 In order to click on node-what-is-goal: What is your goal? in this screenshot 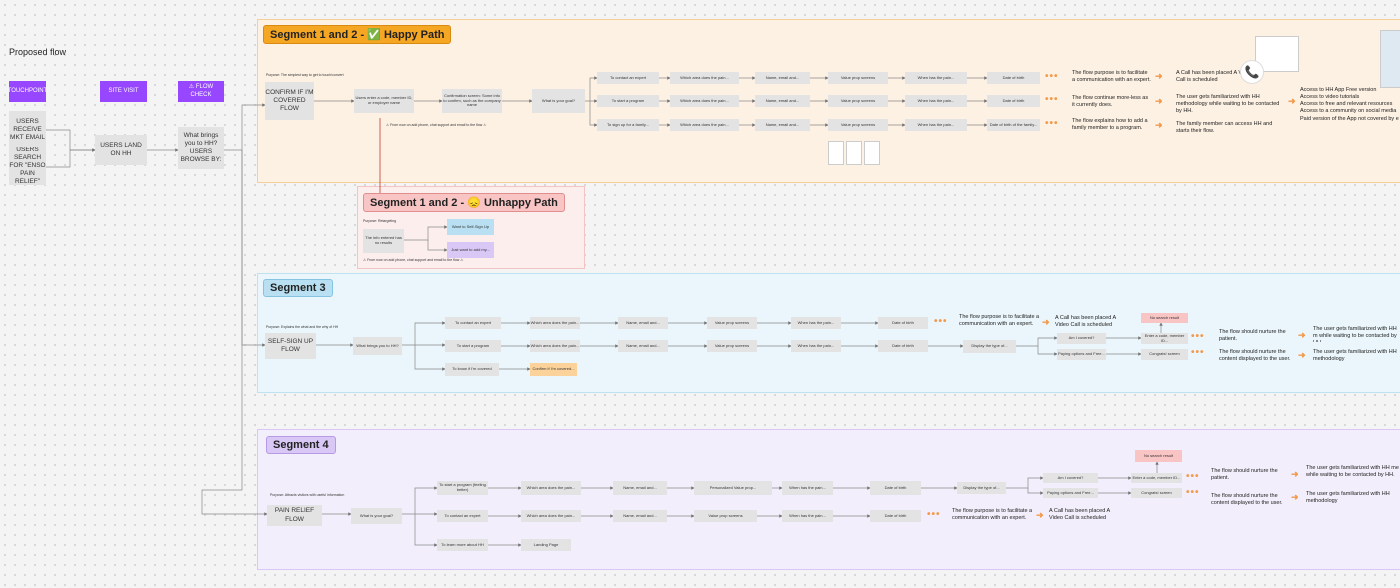, I will do `click(558, 101)`.